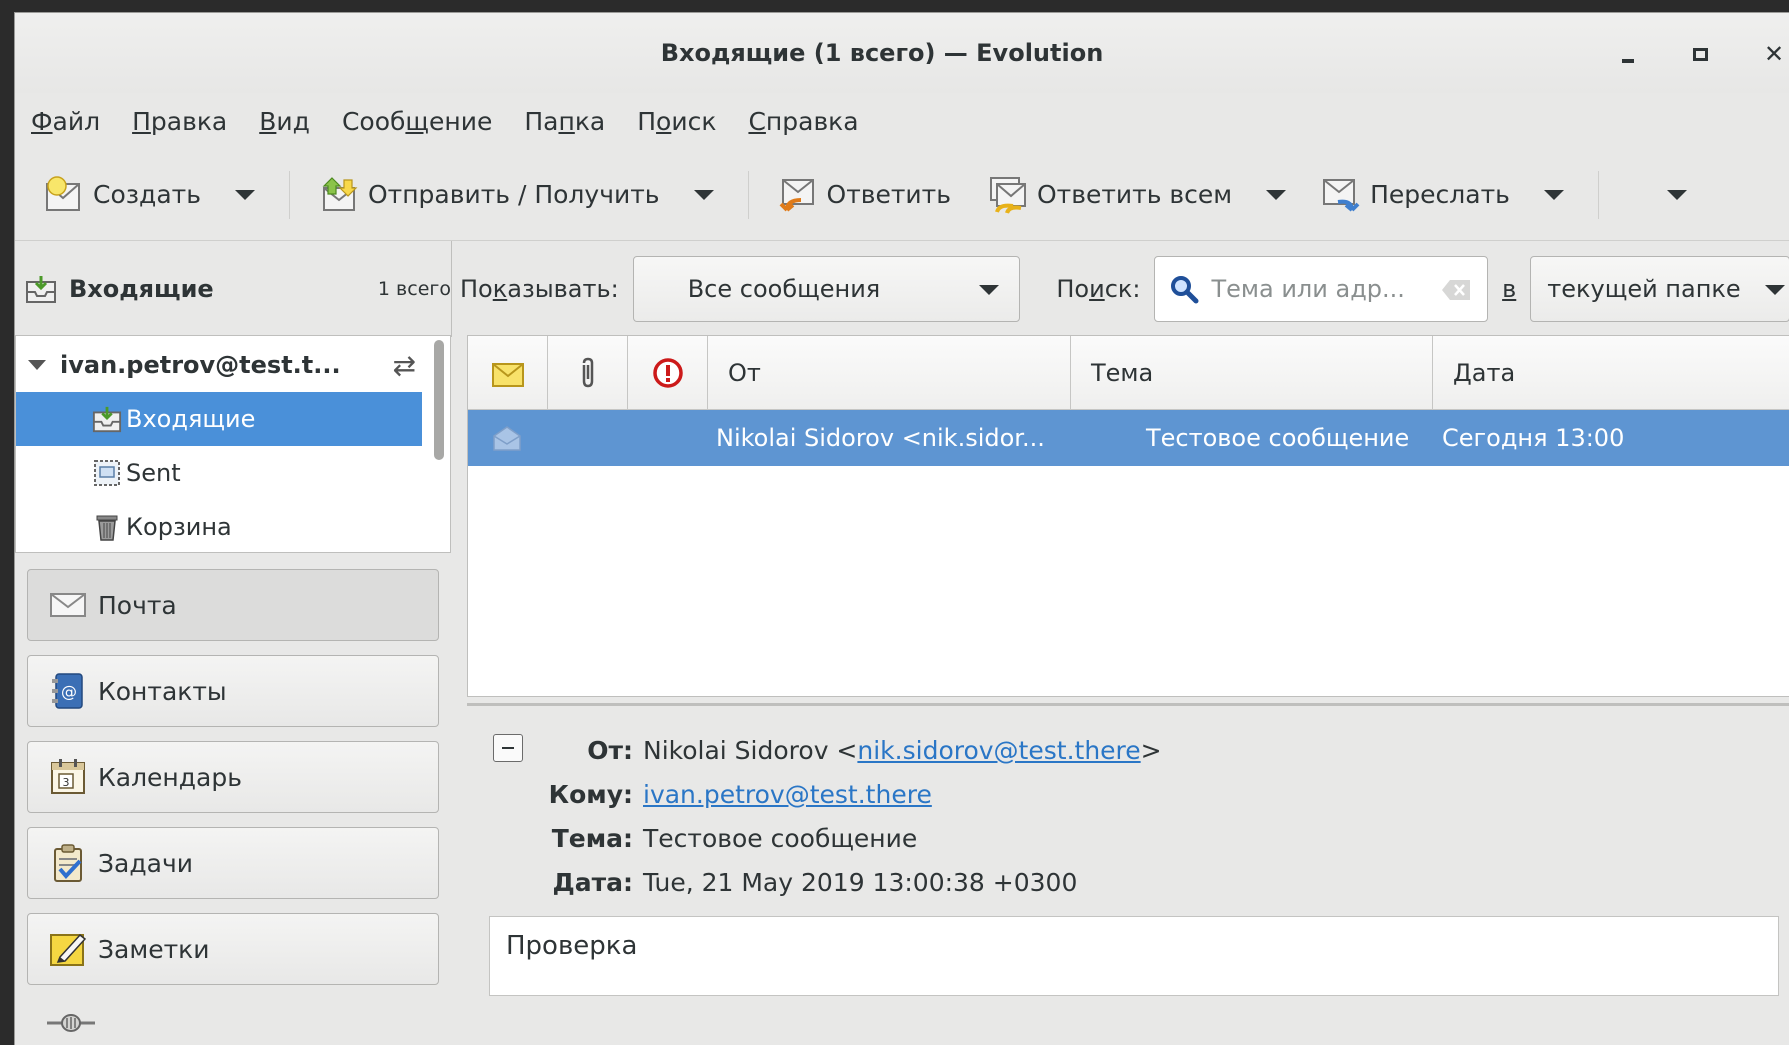 The height and width of the screenshot is (1045, 1789). I want to click on clear-search-icon, so click(1456, 290).